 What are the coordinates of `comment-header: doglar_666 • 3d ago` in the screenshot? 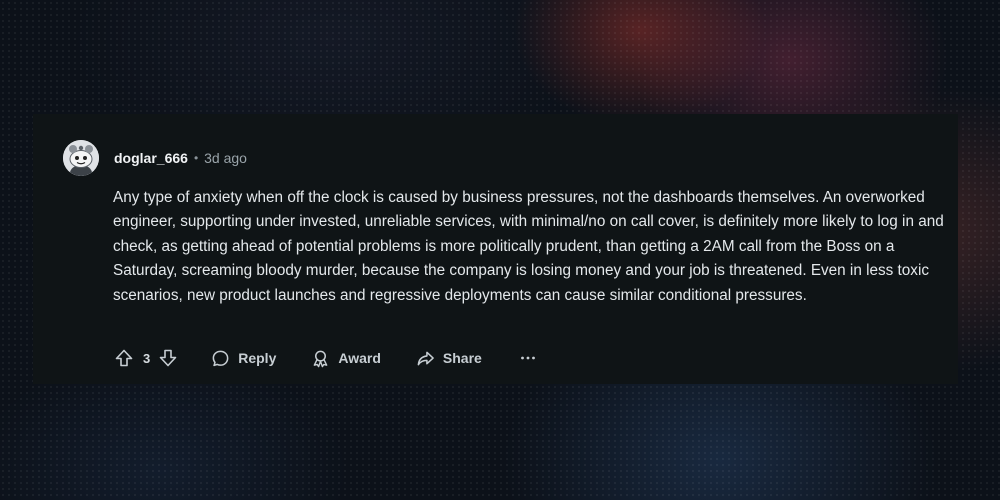 It's located at (155, 158).